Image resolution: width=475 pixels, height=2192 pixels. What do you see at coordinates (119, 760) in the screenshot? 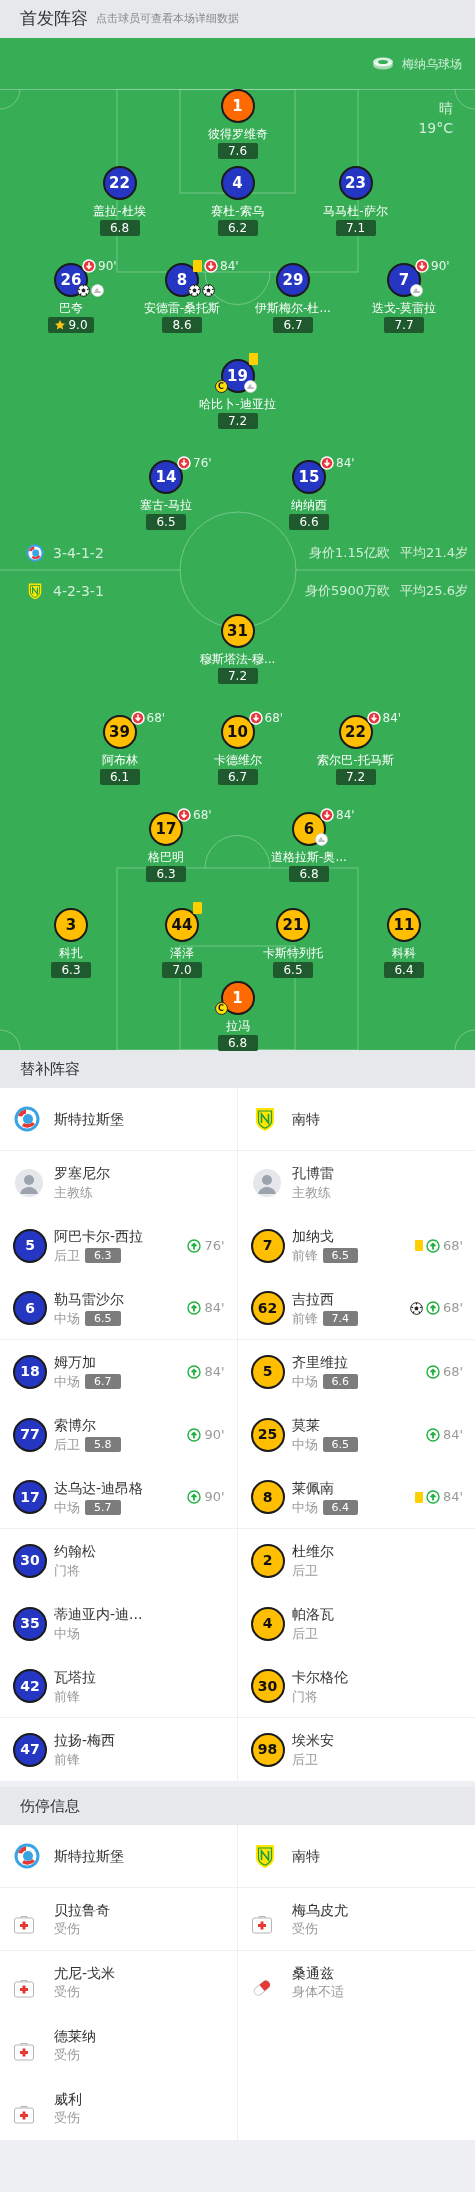
I see `player-name: 阿布林` at bounding box center [119, 760].